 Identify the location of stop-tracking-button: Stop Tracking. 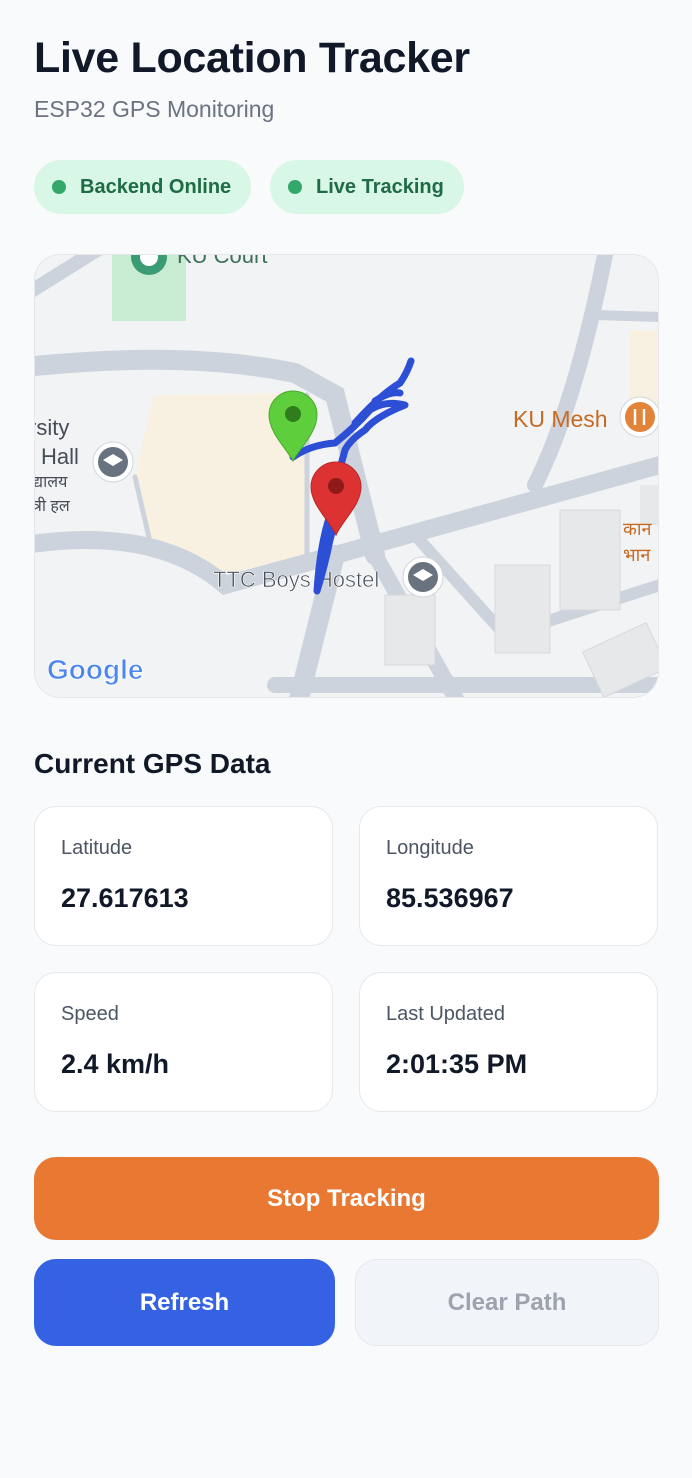
(346, 1198).